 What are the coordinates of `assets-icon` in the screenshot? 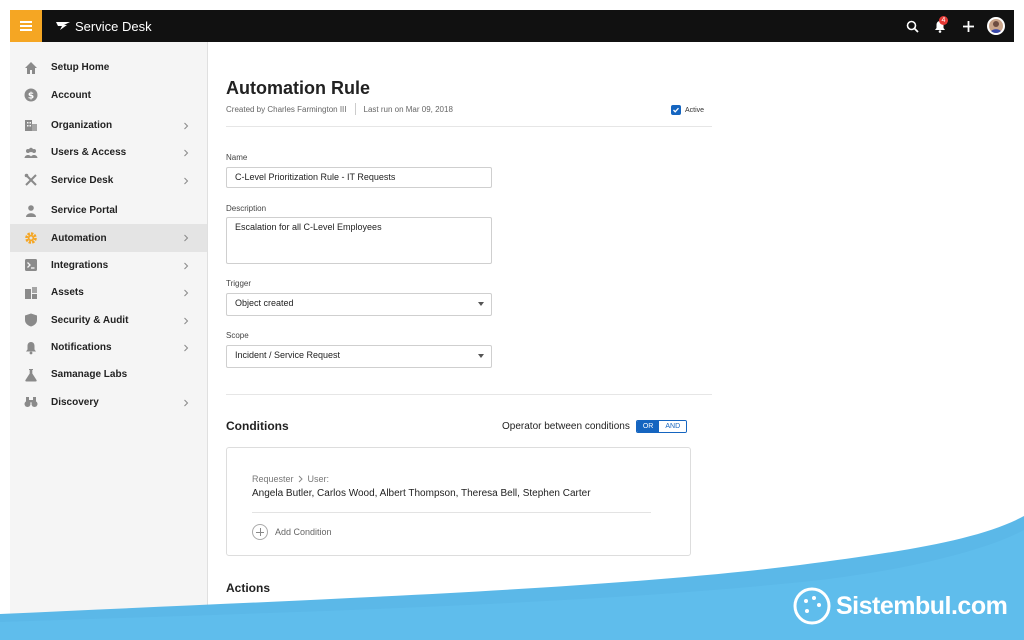 It's located at (31, 292).